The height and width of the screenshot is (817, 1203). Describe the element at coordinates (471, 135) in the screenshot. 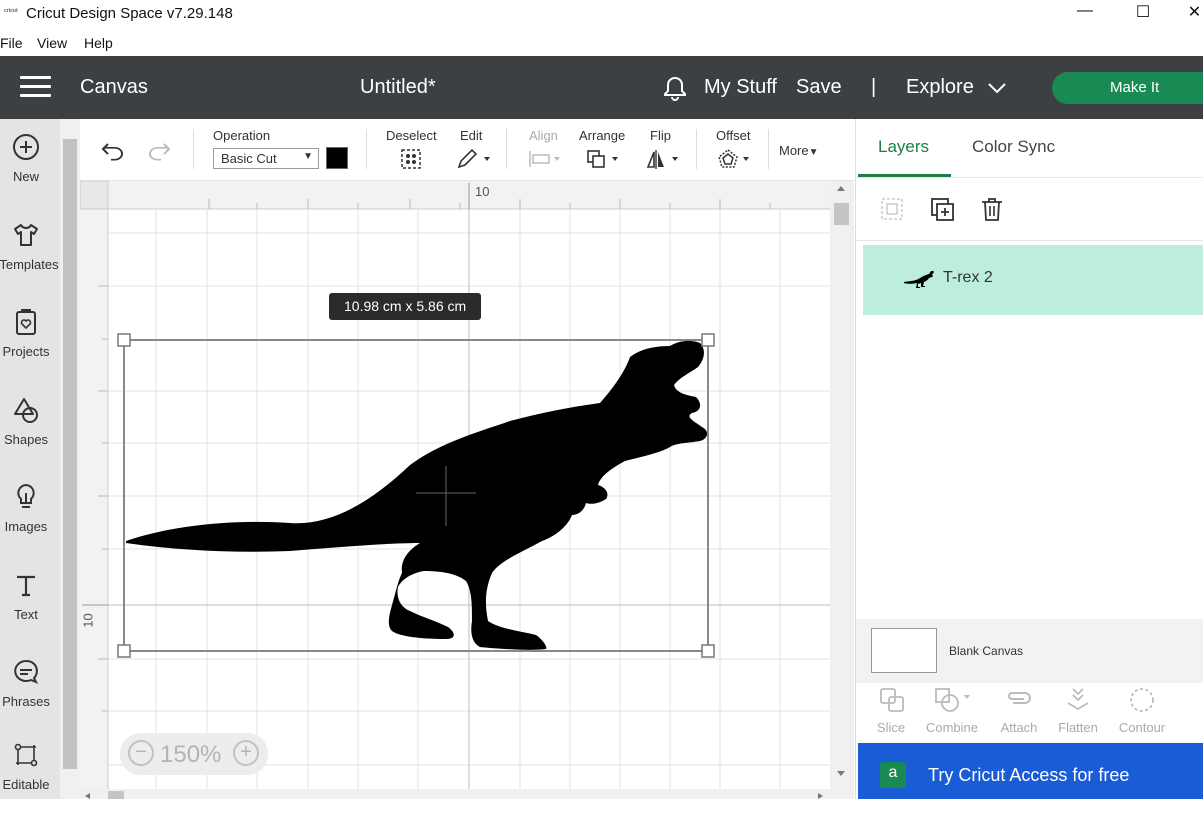

I see `edit-label: Edit` at that location.